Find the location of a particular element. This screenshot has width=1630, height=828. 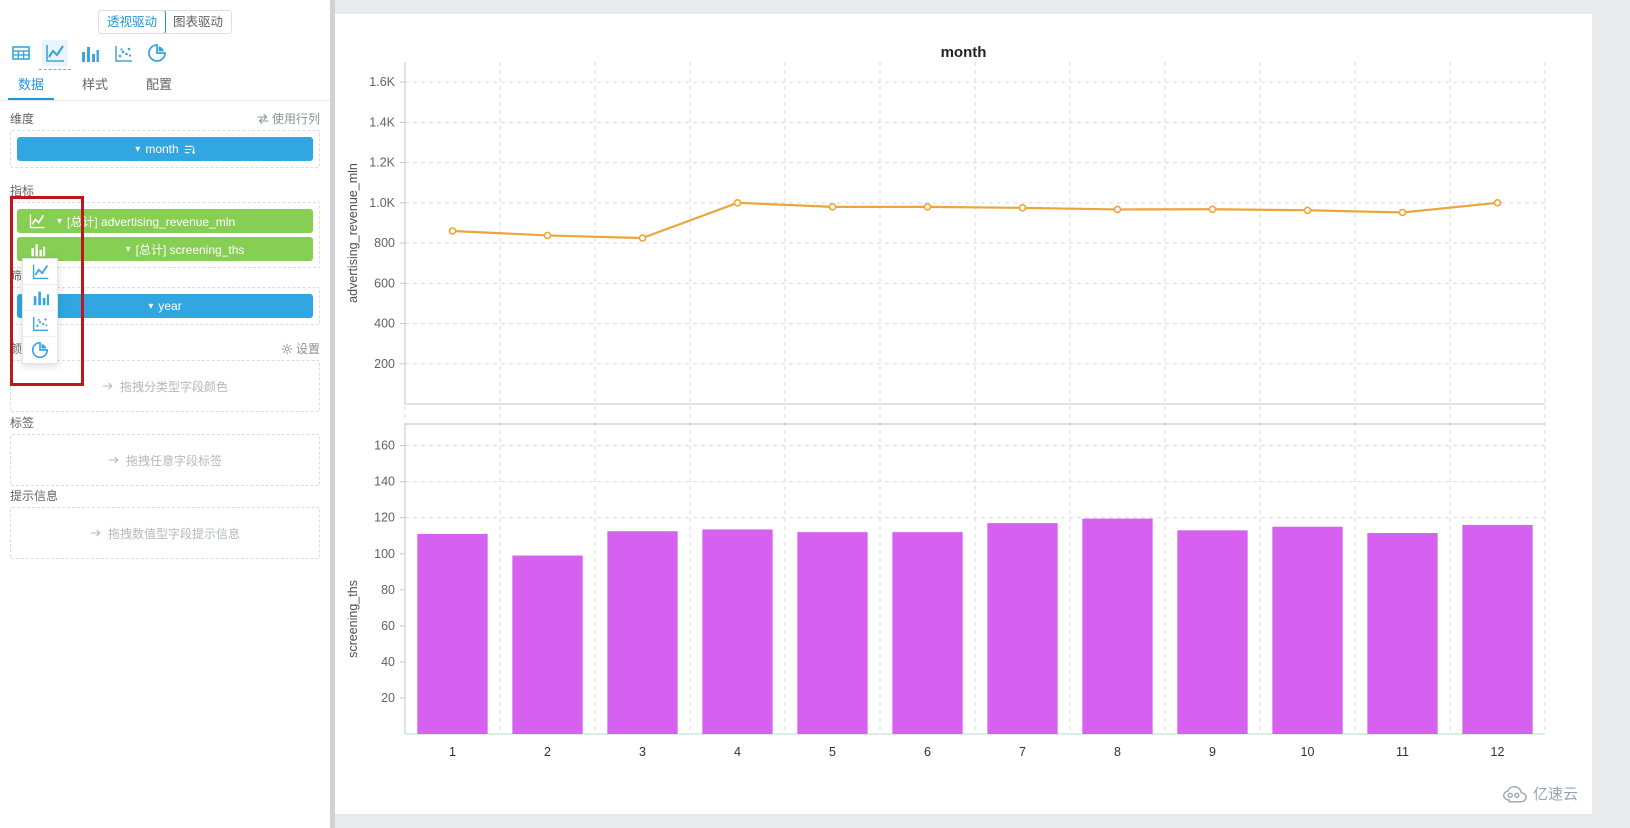

metric-chip-label: [总计] advertising_revenue_mln is located at coordinates (151, 221).